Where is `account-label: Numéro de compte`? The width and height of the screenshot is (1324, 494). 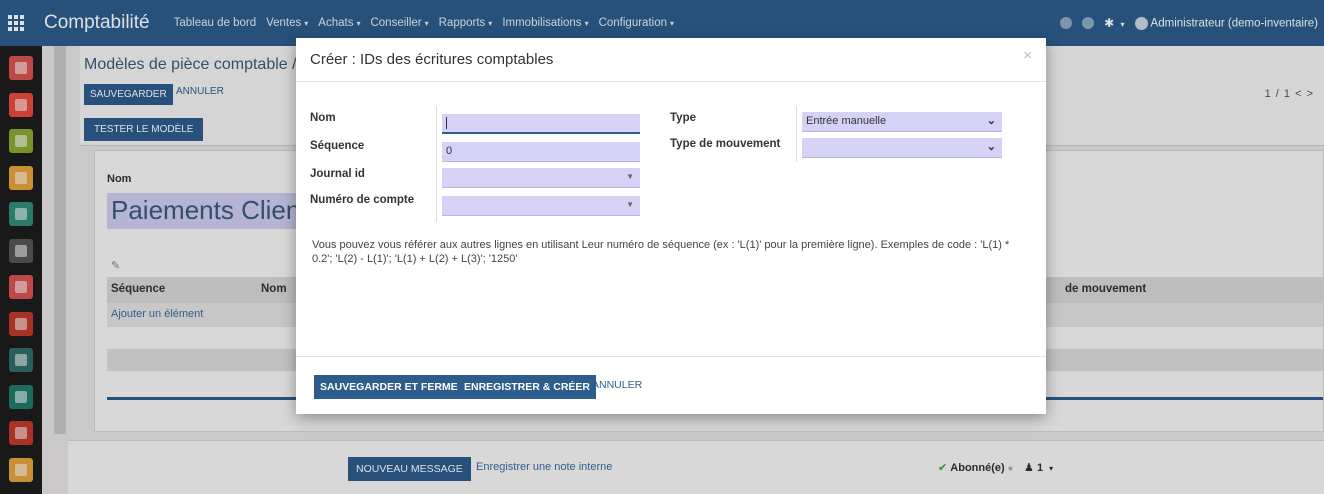
account-label: Numéro de compte is located at coordinates (362, 200).